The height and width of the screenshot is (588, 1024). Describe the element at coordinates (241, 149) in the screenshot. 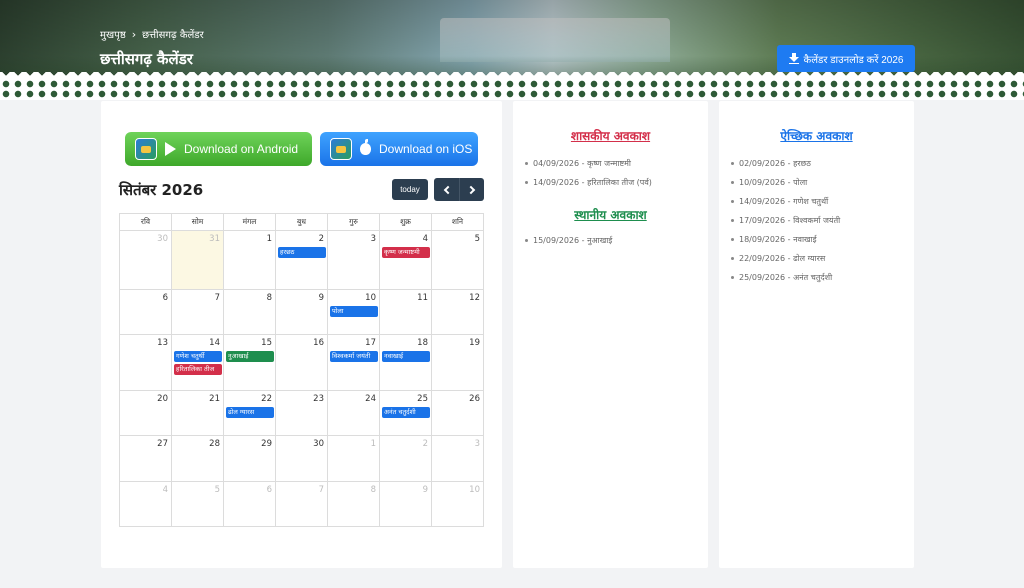

I see `android-download-label: Download on Android` at that location.